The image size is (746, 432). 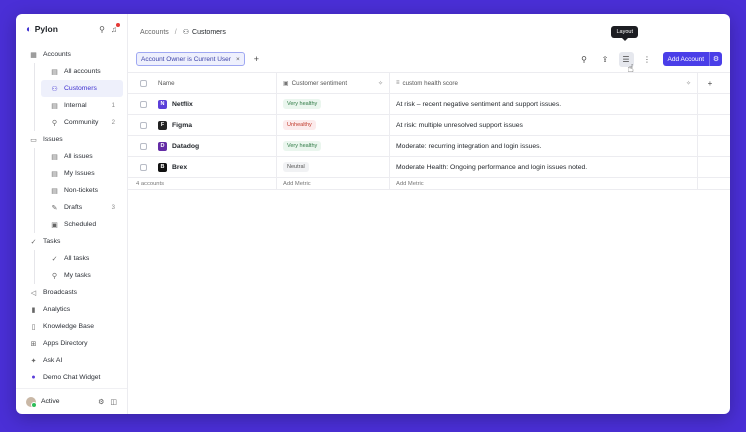 What do you see at coordinates (33, 361) in the screenshot?
I see `sparkle-icon: ✦` at bounding box center [33, 361].